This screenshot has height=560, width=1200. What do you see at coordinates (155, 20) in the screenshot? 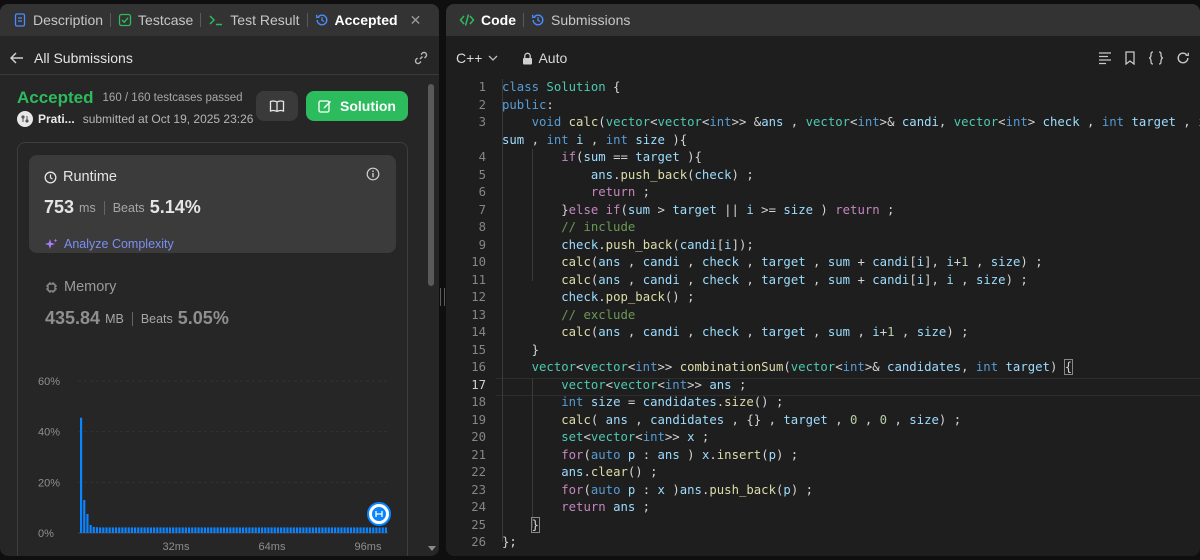
I see `tab-testcase: Testcase` at bounding box center [155, 20].